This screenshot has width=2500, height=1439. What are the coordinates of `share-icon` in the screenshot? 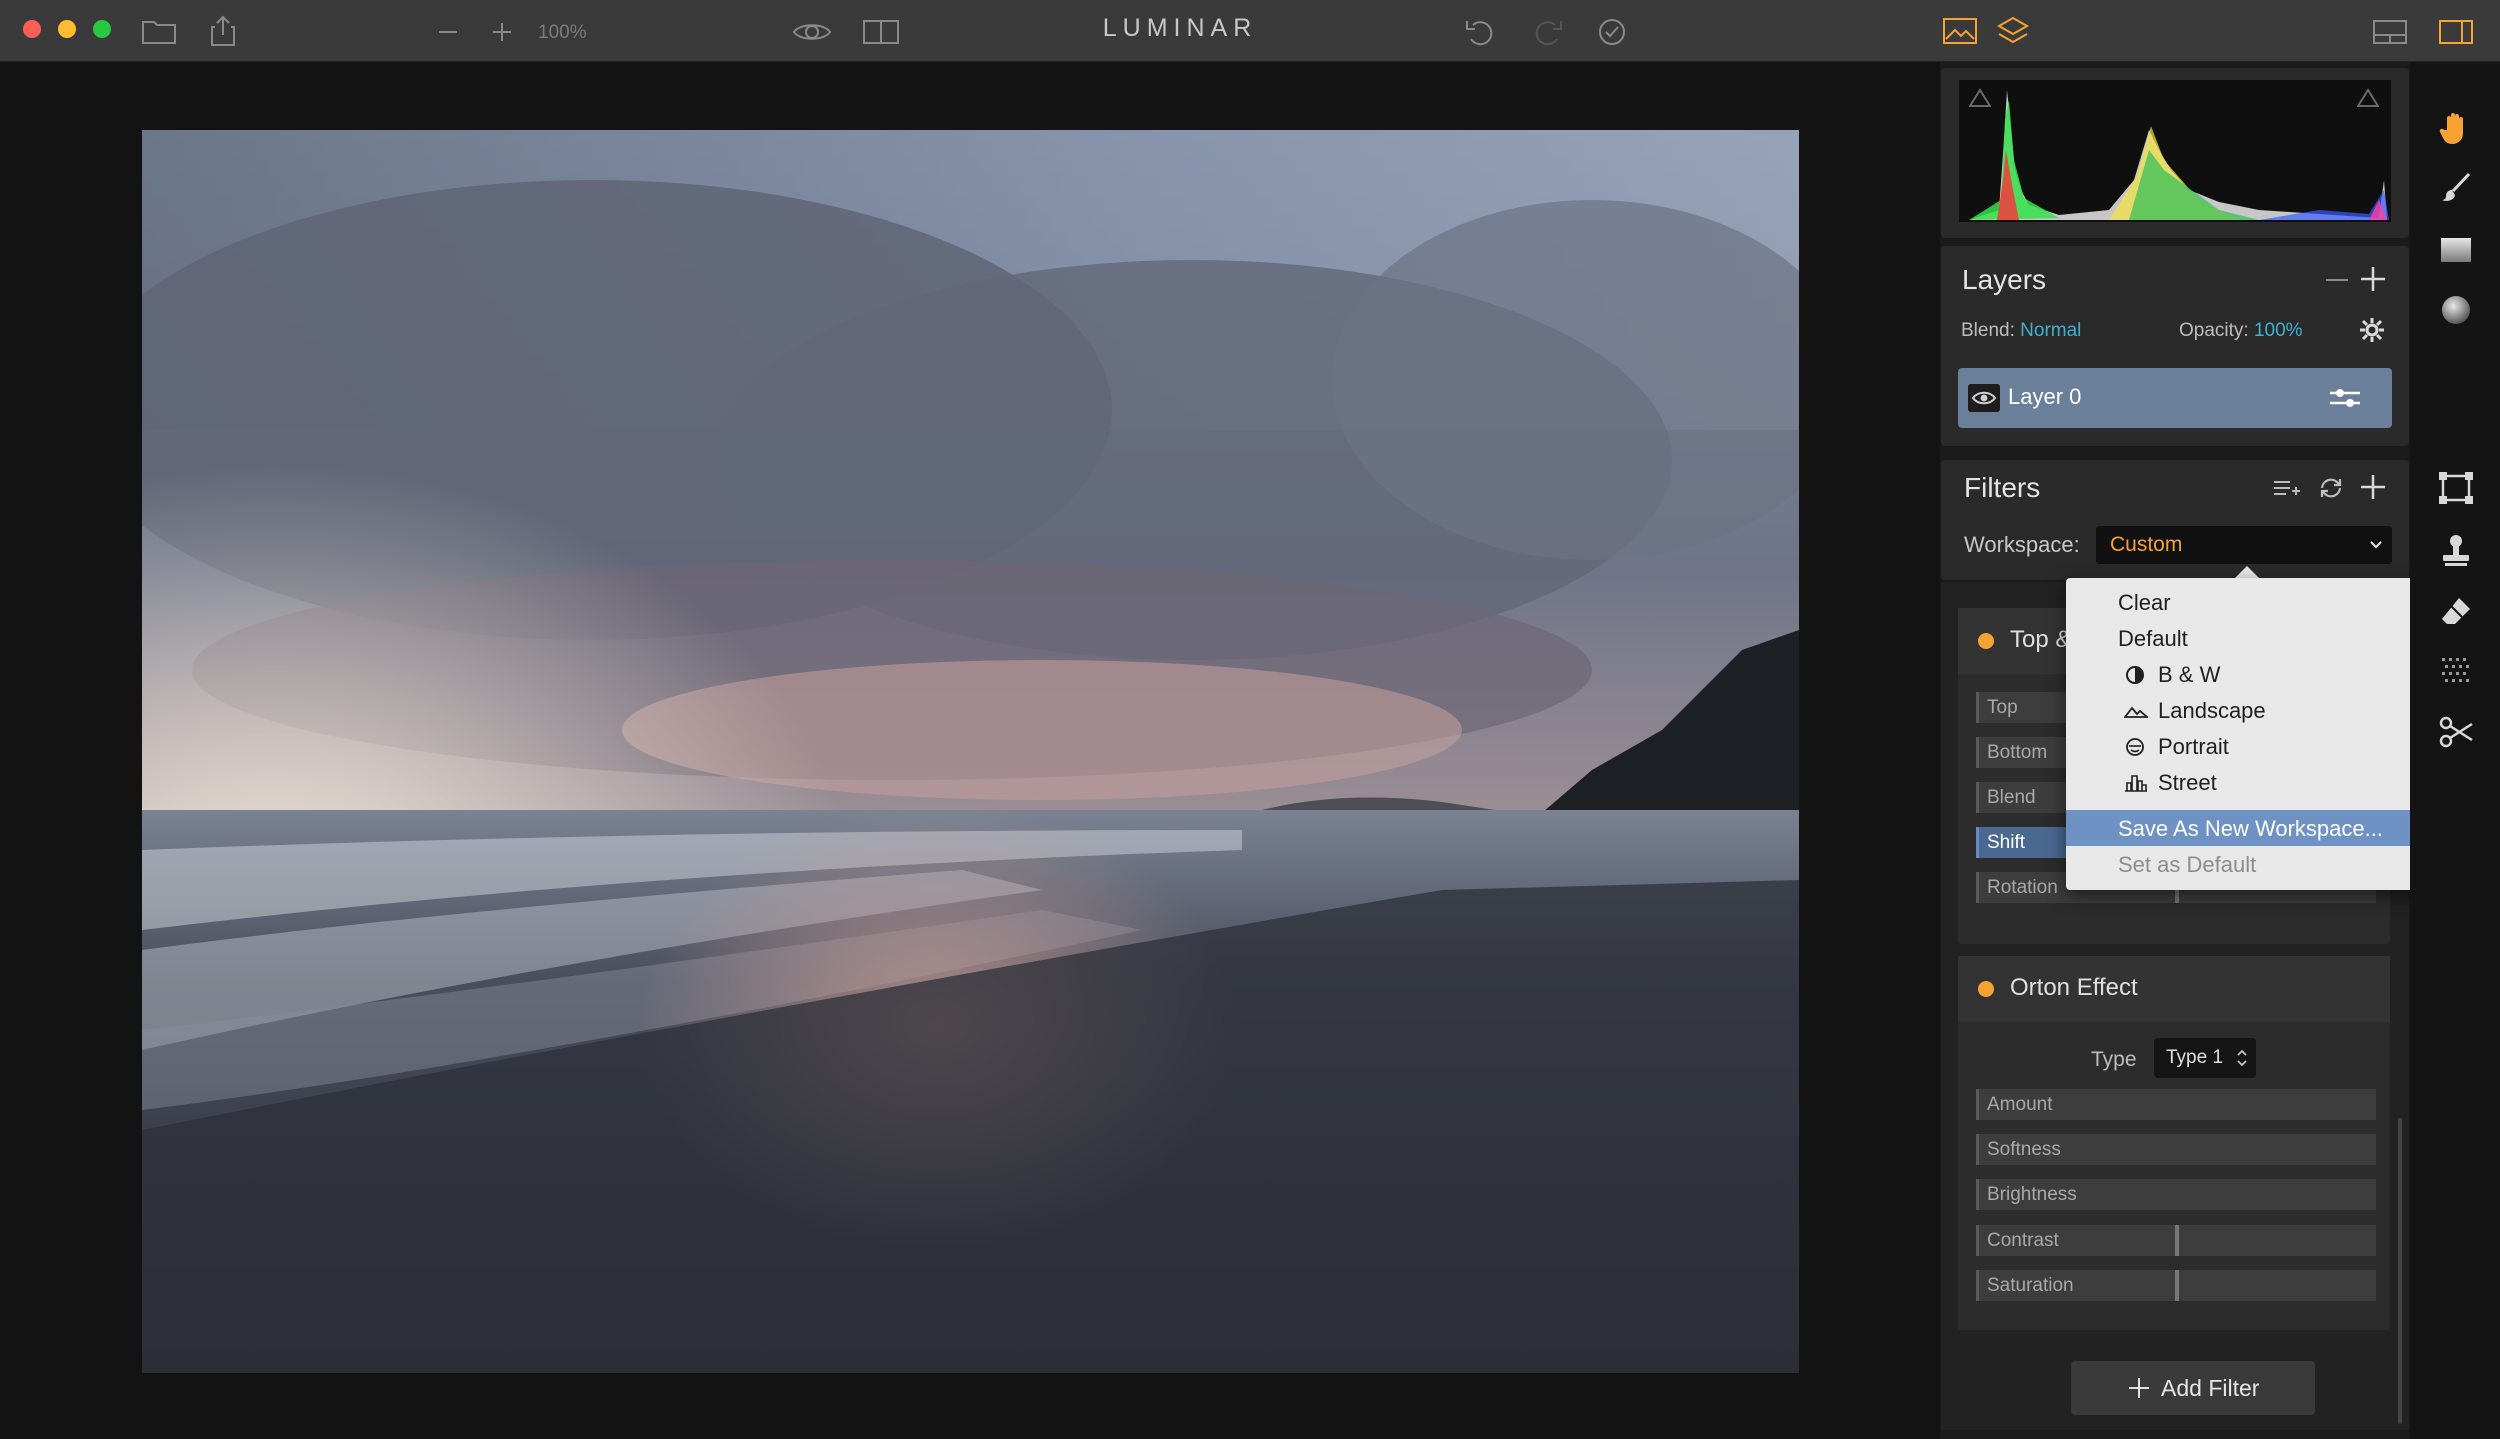 It's located at (223, 31).